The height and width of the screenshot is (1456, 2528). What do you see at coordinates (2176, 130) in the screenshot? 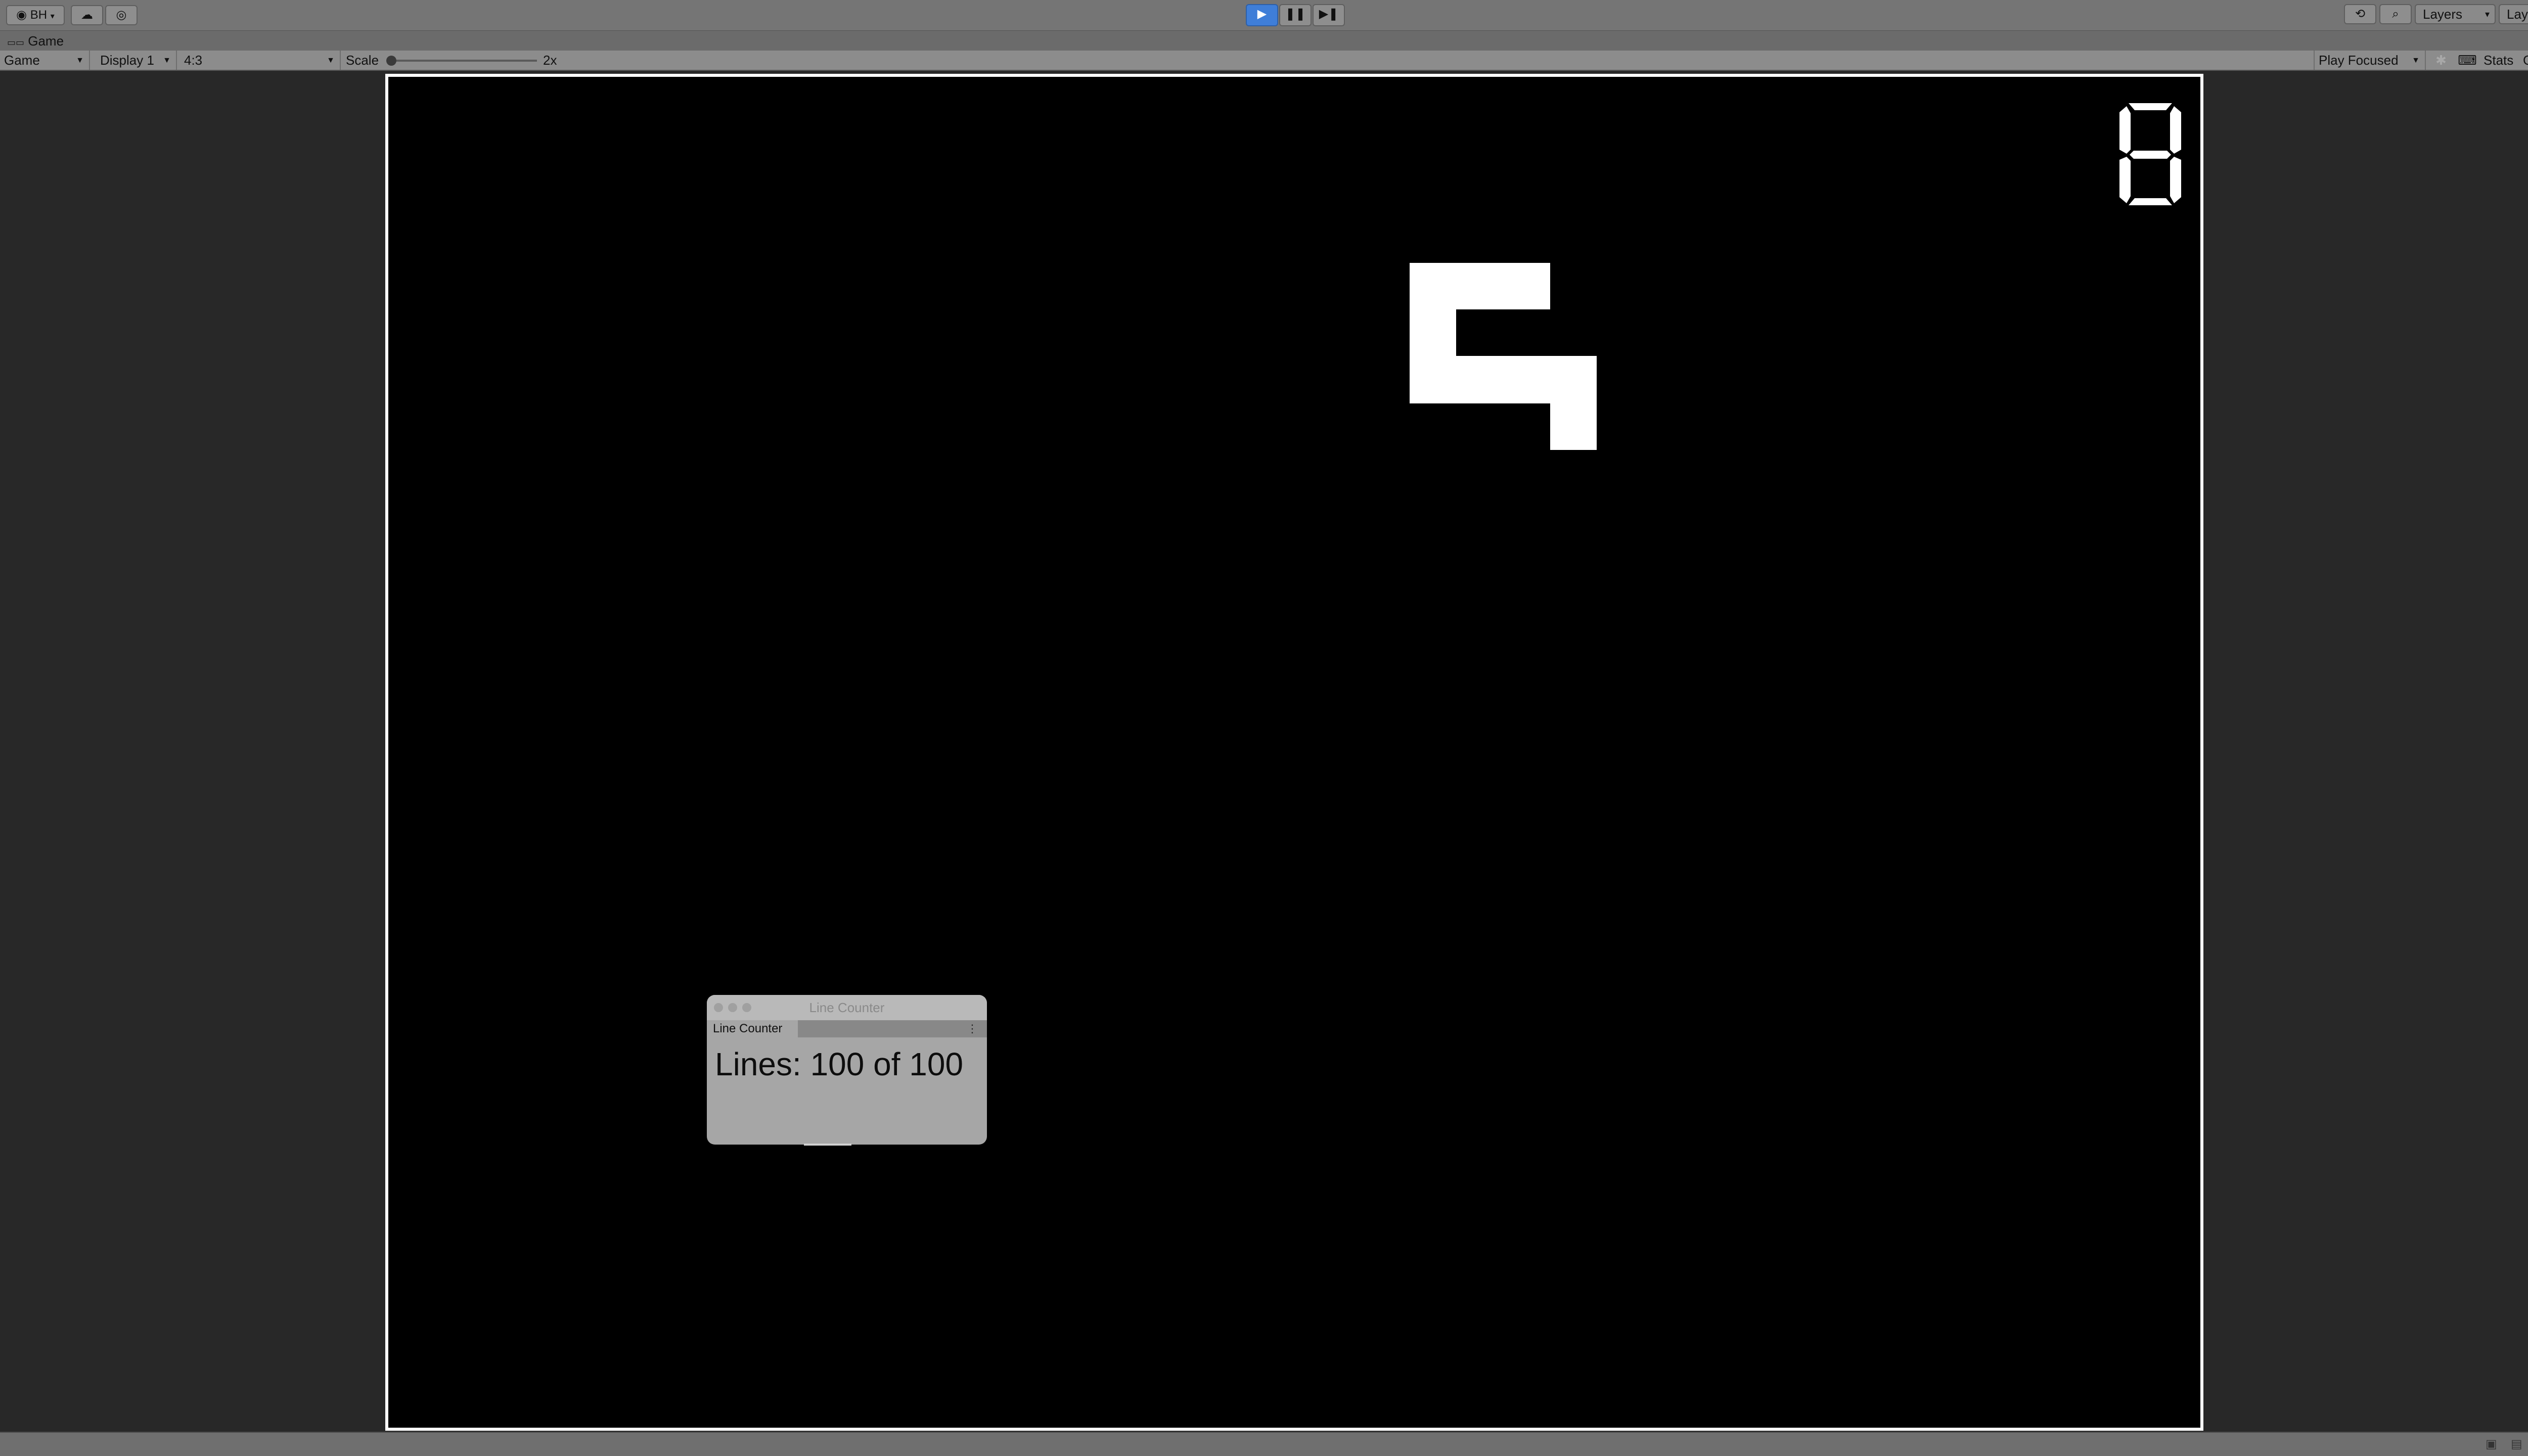
I see `segment-b` at bounding box center [2176, 130].